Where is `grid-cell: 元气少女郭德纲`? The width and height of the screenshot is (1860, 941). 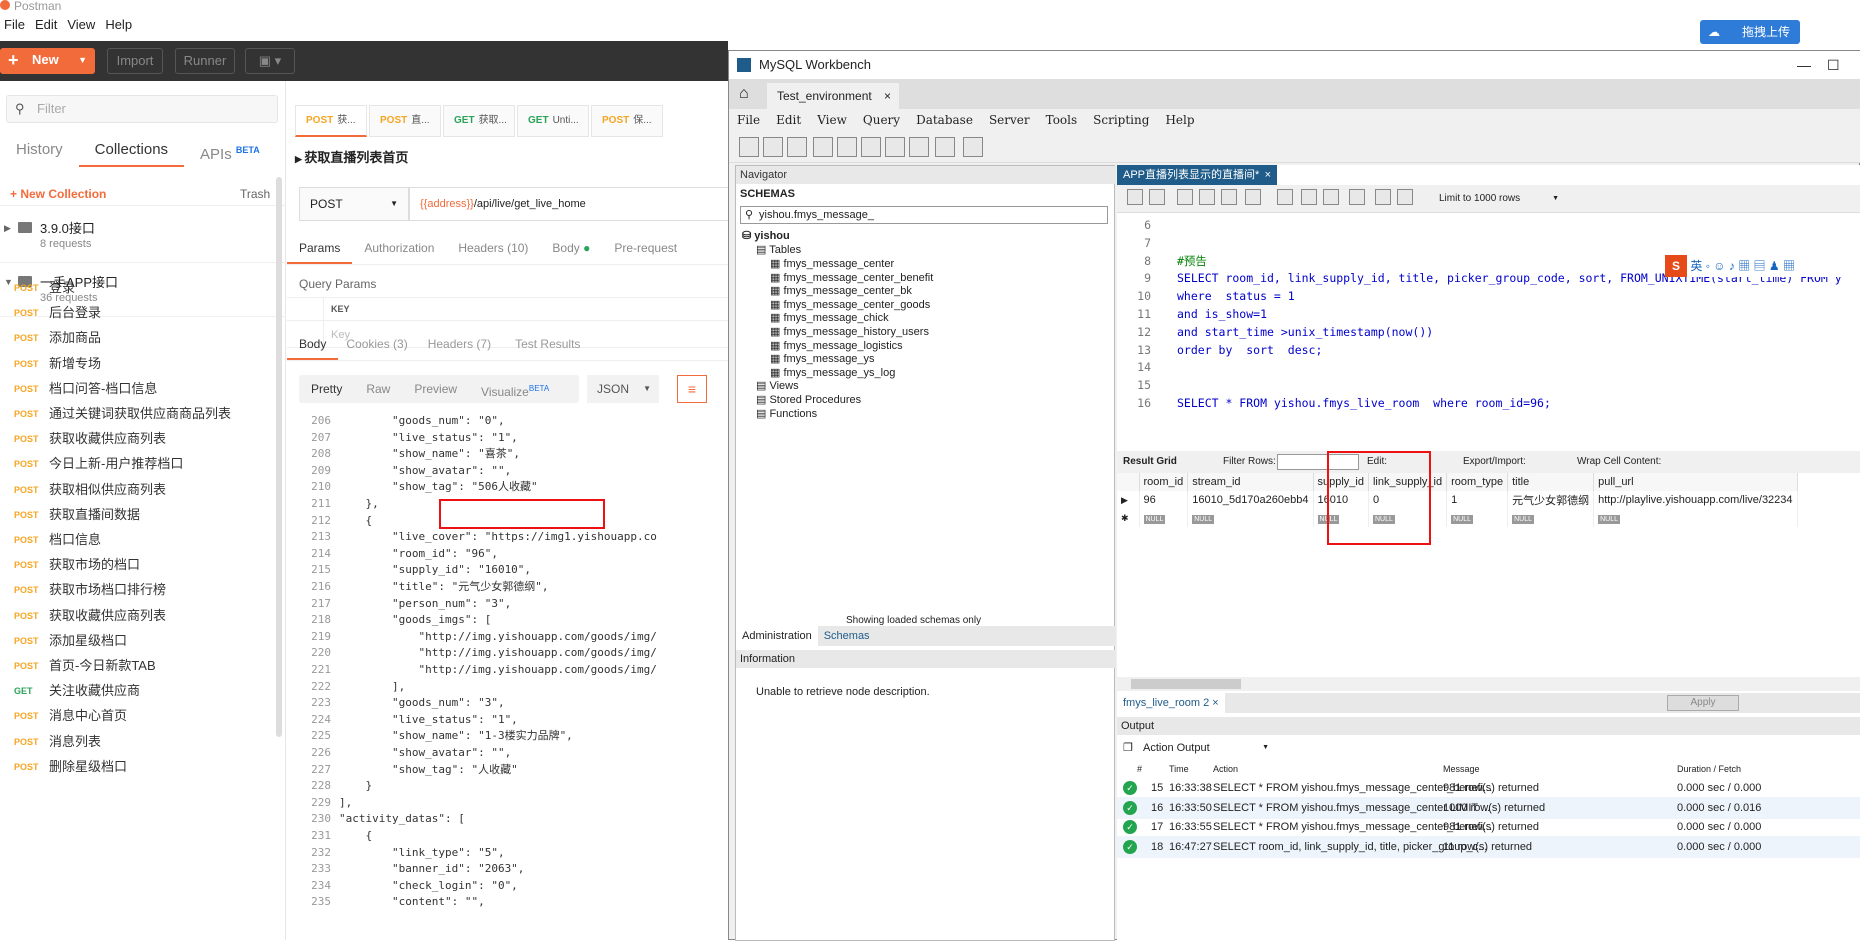 grid-cell: 元气少女郭德纲 is located at coordinates (1551, 500).